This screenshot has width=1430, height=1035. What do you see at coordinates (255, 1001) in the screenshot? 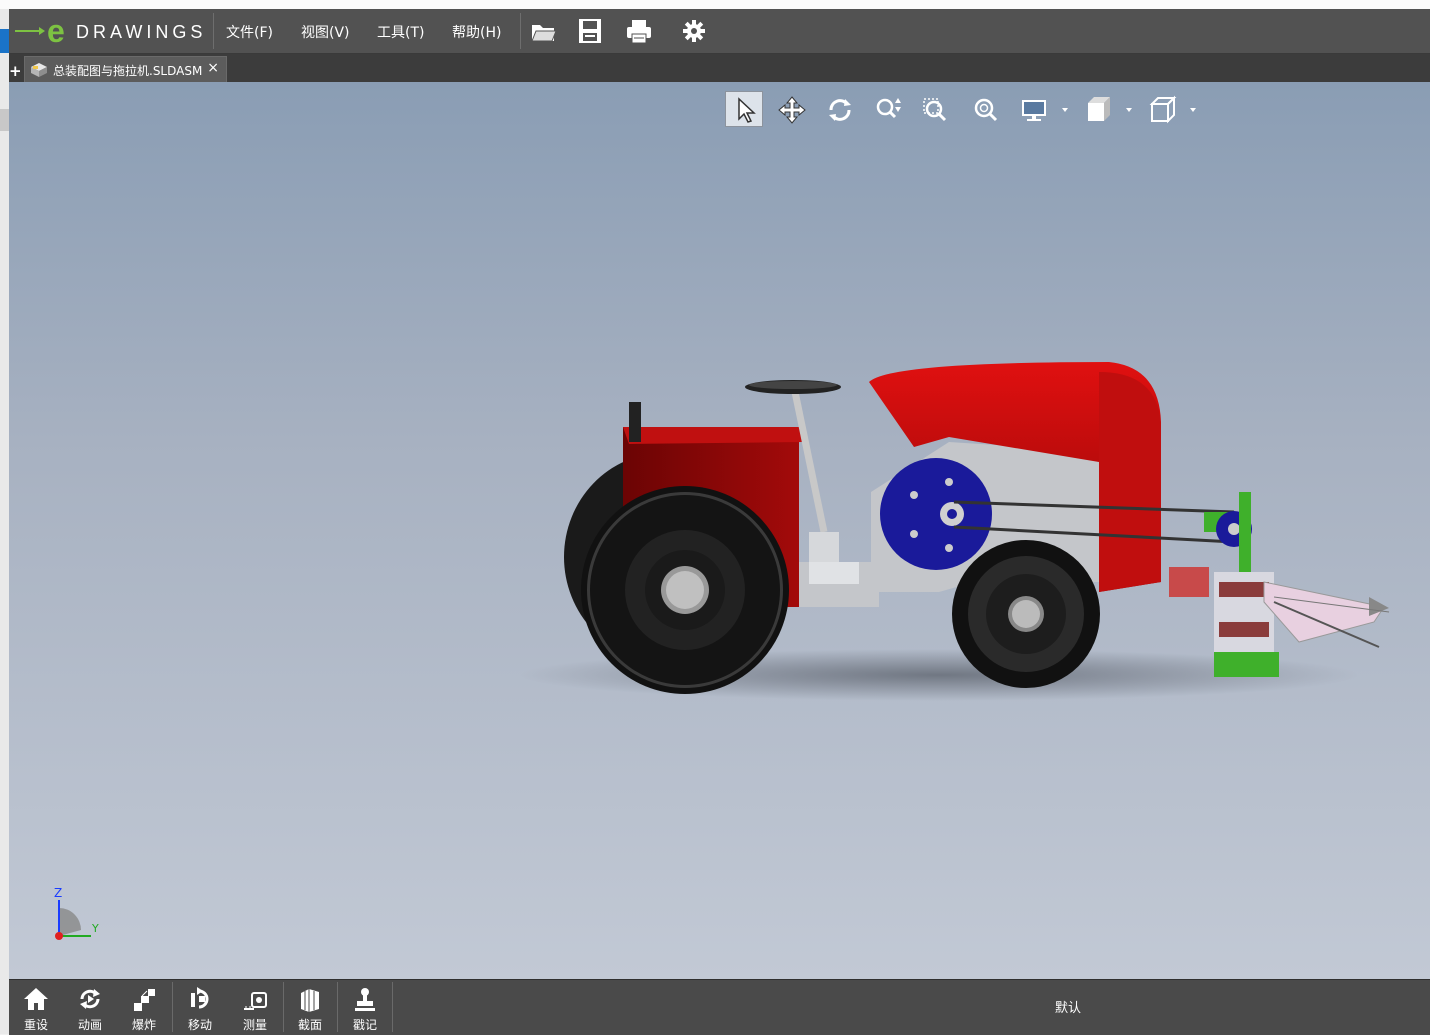
I see `measure-icon` at bounding box center [255, 1001].